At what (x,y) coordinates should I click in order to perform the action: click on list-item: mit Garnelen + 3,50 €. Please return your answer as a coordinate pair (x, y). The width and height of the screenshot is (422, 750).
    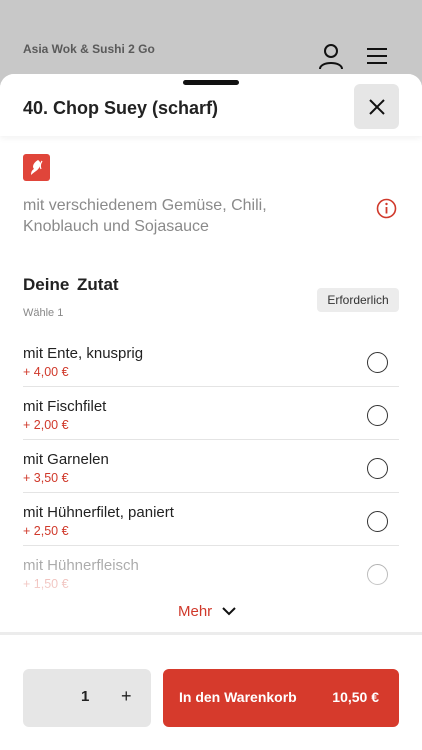
    Looking at the image, I should click on (211, 466).